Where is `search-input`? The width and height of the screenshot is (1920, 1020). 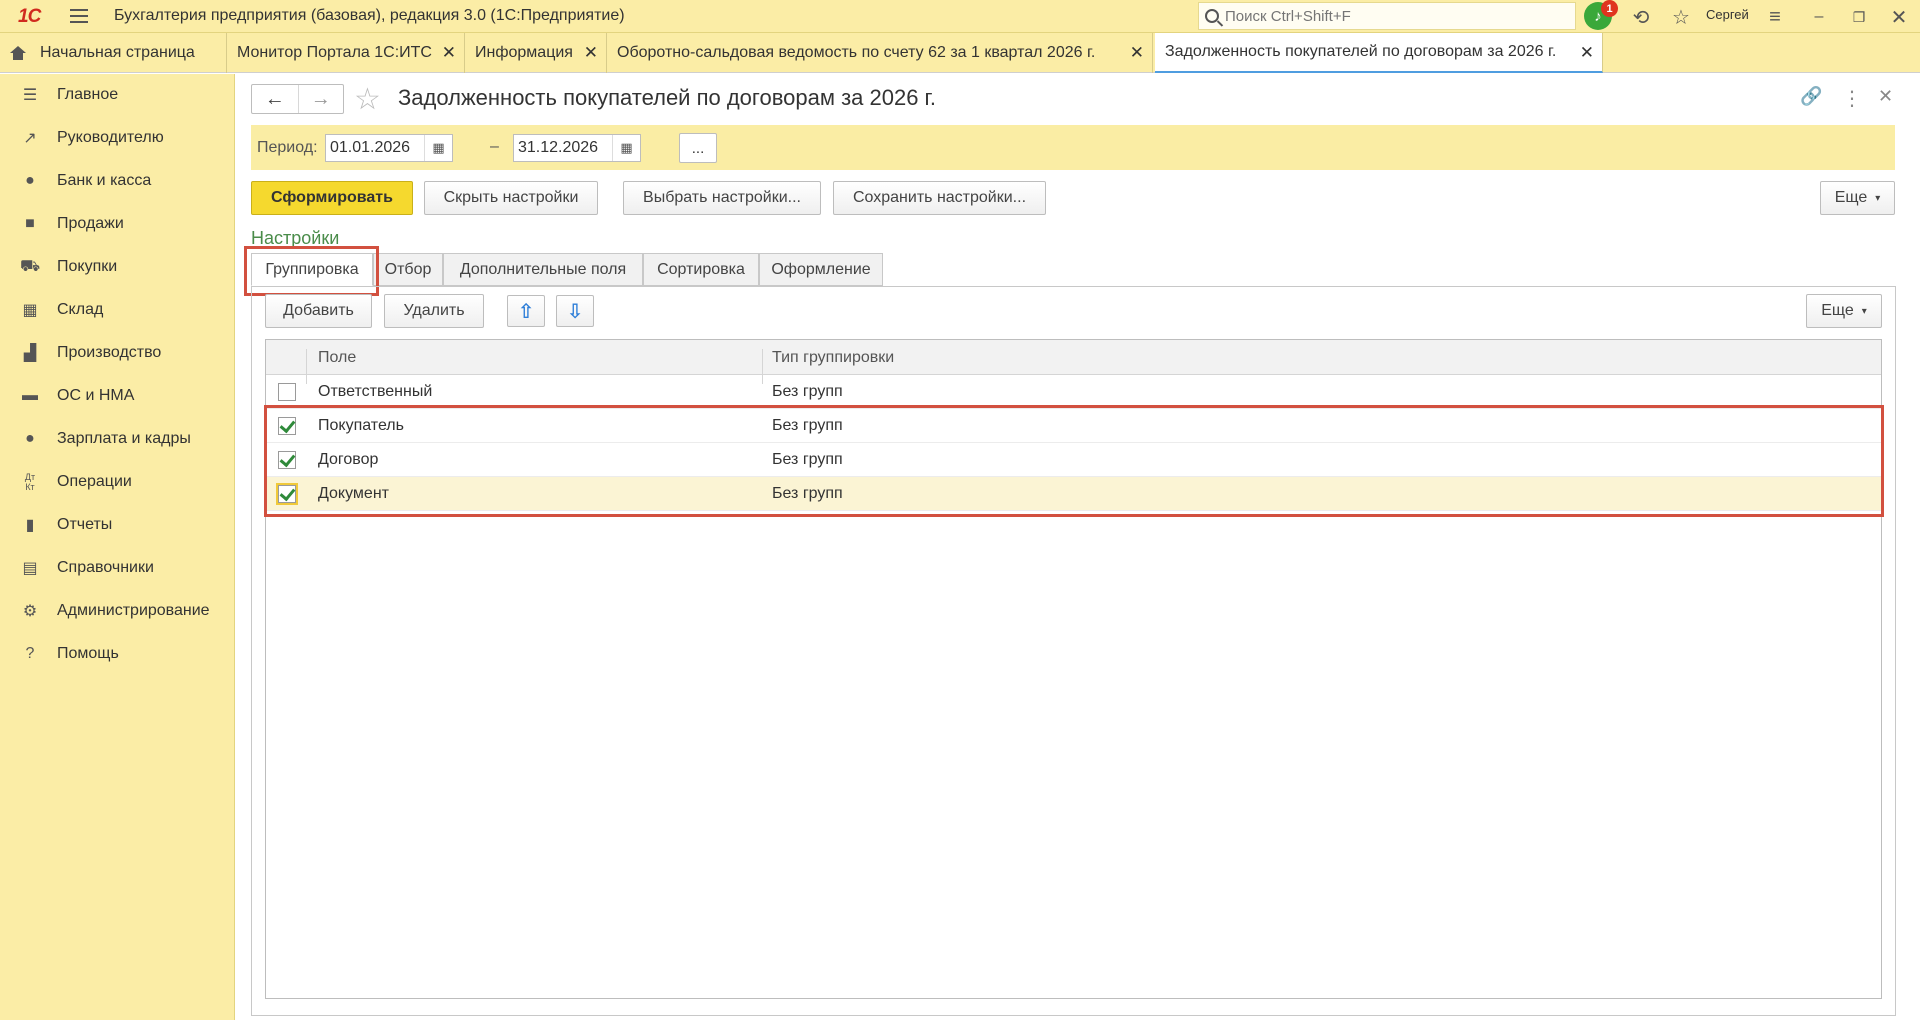 search-input is located at coordinates (1395, 16).